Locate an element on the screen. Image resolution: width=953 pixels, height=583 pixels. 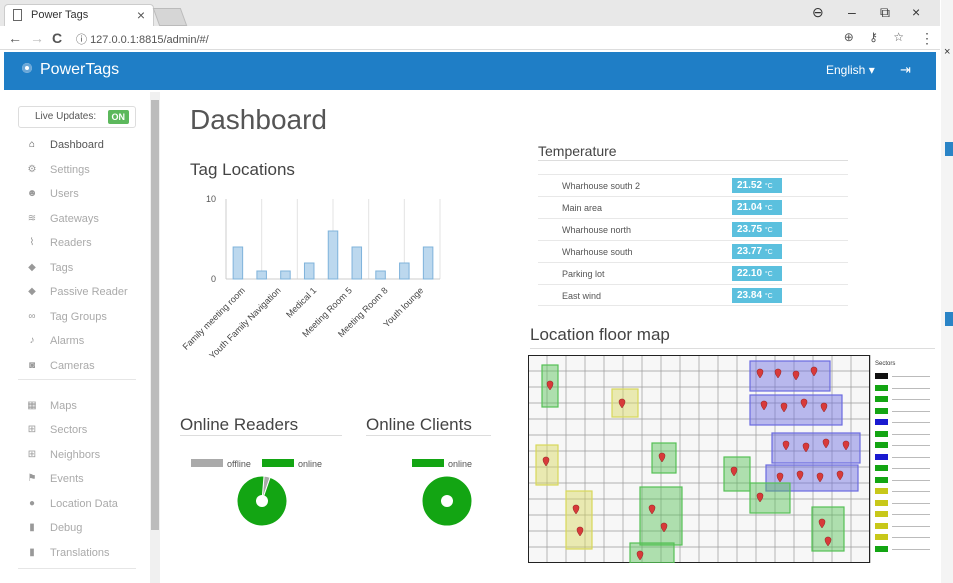
temperature-row: Main area 21.04 °C is located at coordinates (693, 207).